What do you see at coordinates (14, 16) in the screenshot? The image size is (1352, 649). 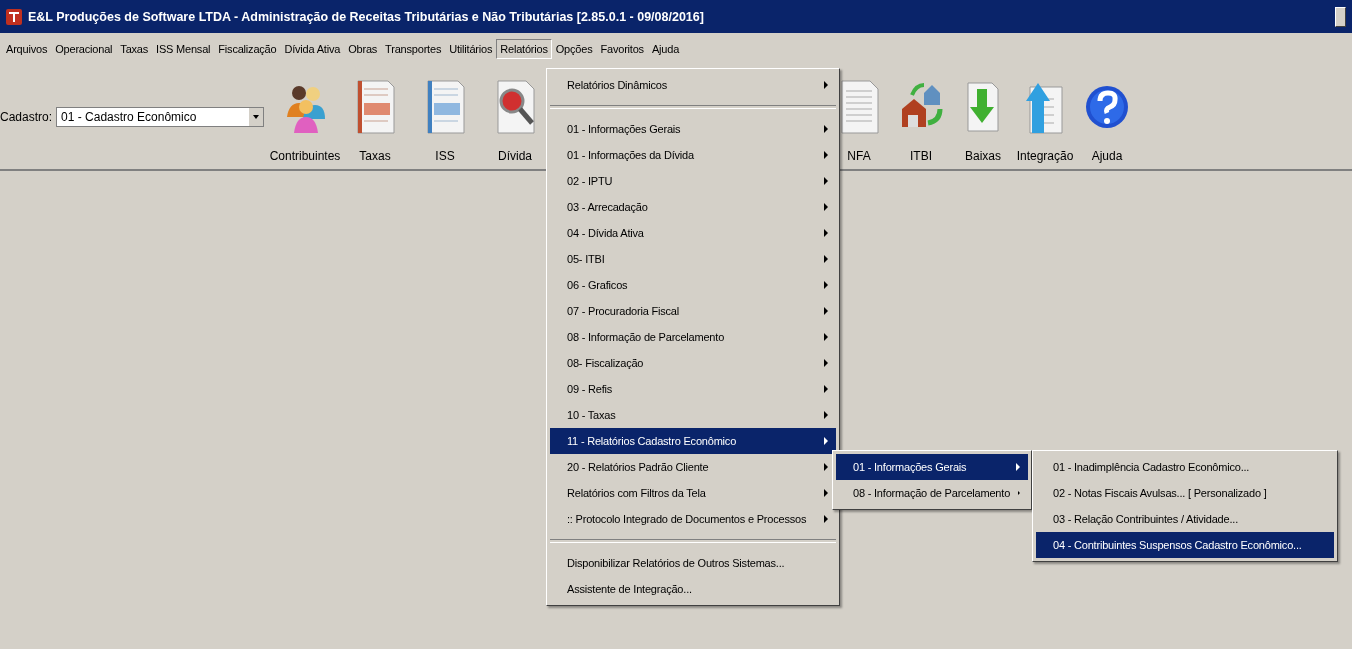 I see `app-logo-icon` at bounding box center [14, 16].